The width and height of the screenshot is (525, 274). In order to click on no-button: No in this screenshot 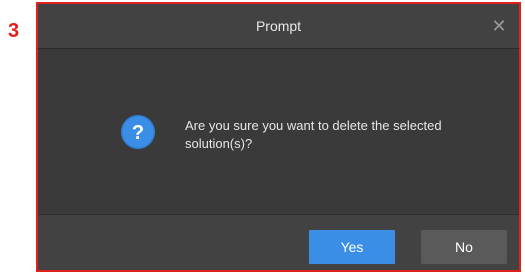, I will do `click(464, 247)`.